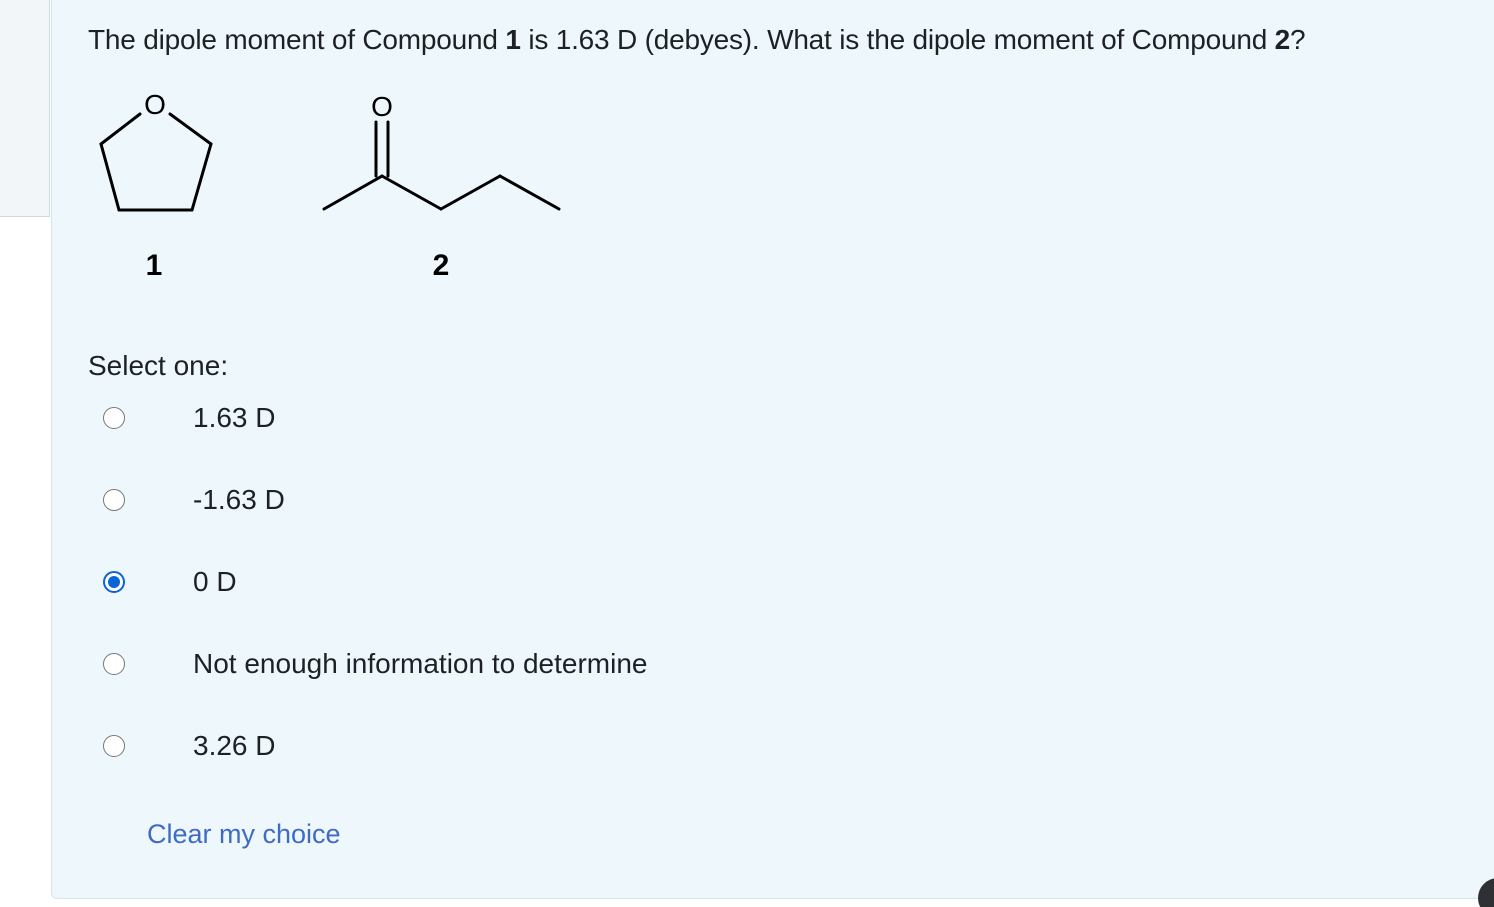 The image size is (1494, 907). What do you see at coordinates (239, 500) in the screenshot?
I see `answer-option-label: -1.63 D` at bounding box center [239, 500].